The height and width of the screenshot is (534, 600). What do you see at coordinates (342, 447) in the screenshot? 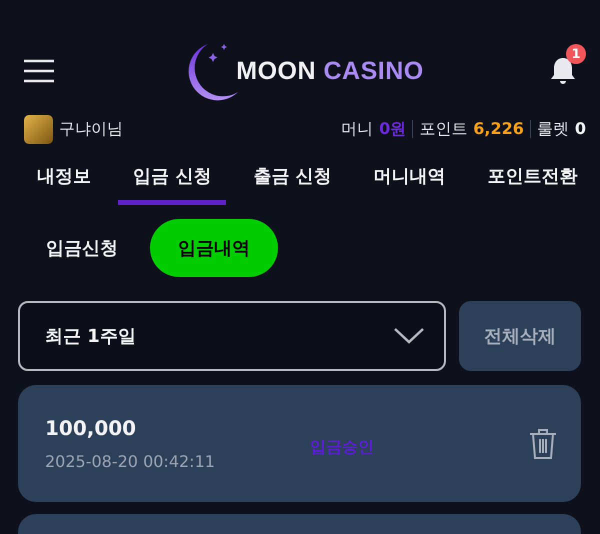
I see `deposit-status: 입금승인` at bounding box center [342, 447].